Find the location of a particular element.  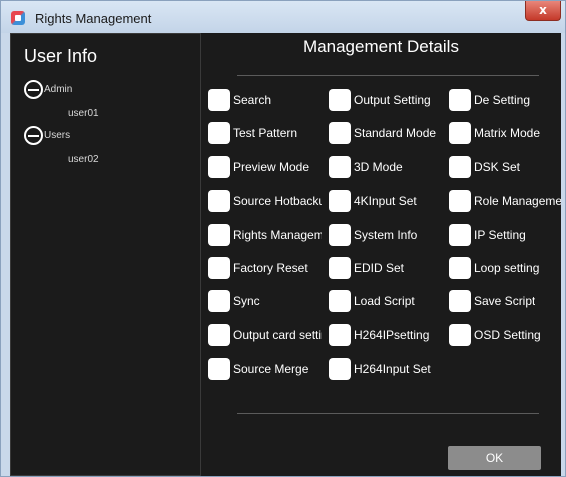

checkbox-label: Load Script is located at coordinates (384, 301).